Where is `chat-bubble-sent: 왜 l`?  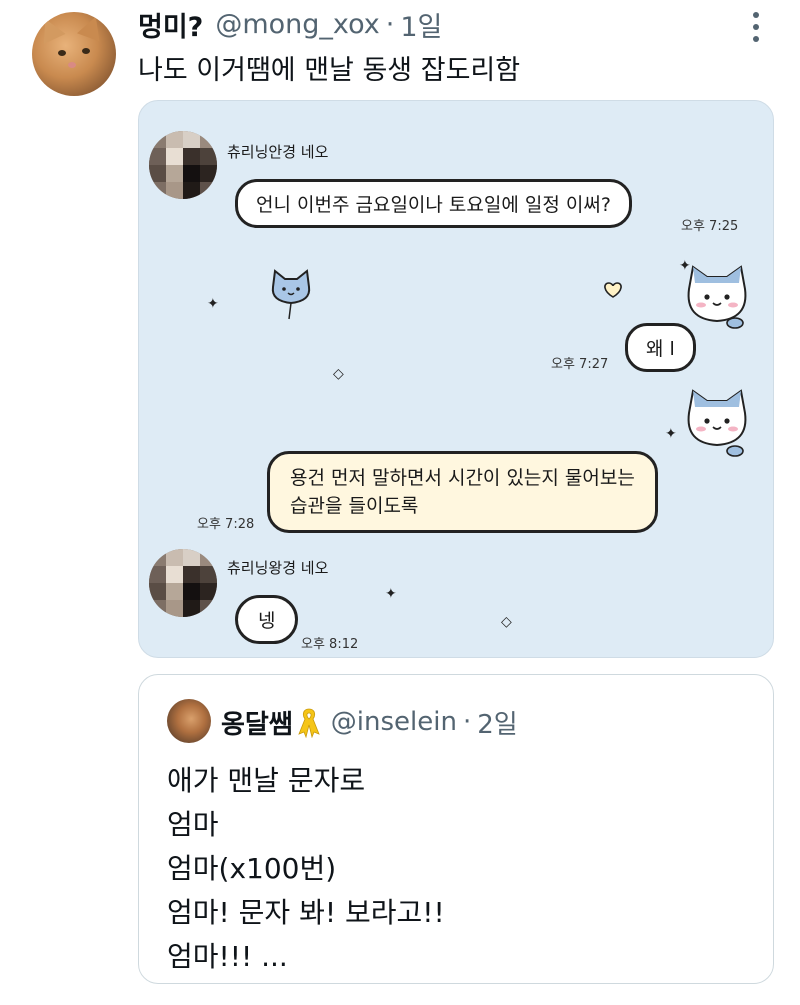
chat-bubble-sent: 왜 l is located at coordinates (660, 347).